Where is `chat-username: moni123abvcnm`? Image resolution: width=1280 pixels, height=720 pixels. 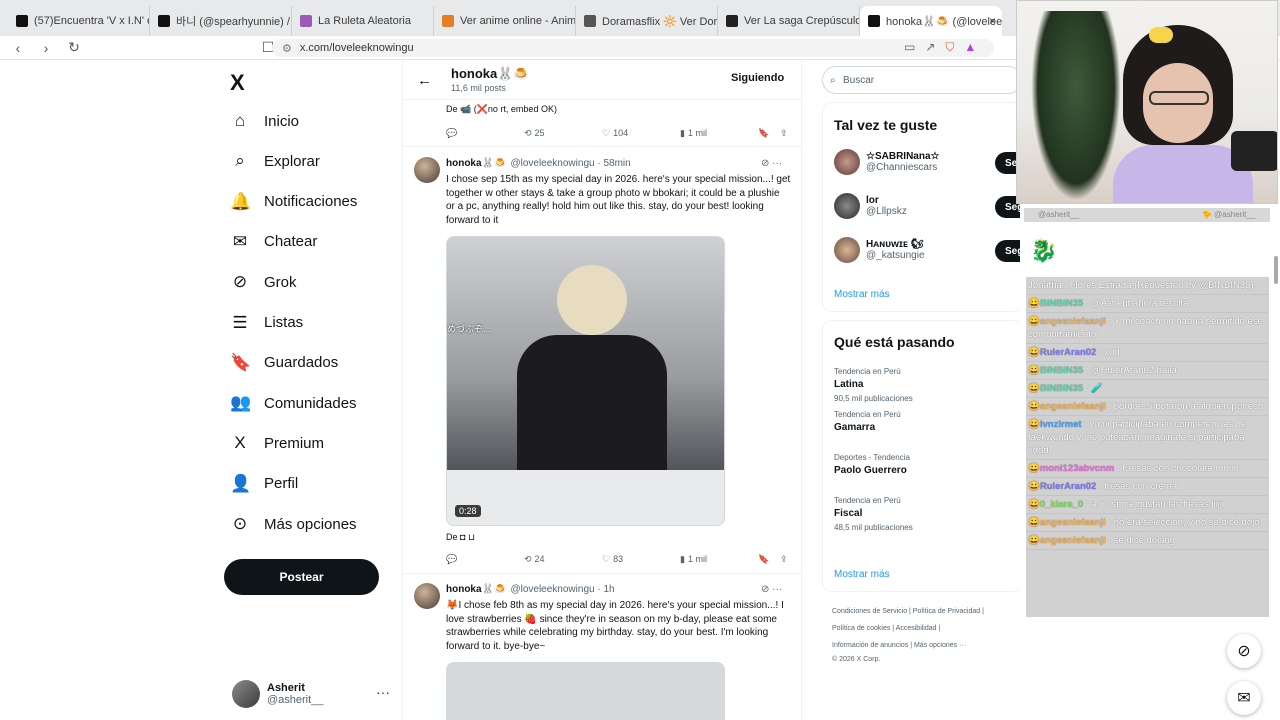
chat-username: moni123abvcnm is located at coordinates (1077, 468).